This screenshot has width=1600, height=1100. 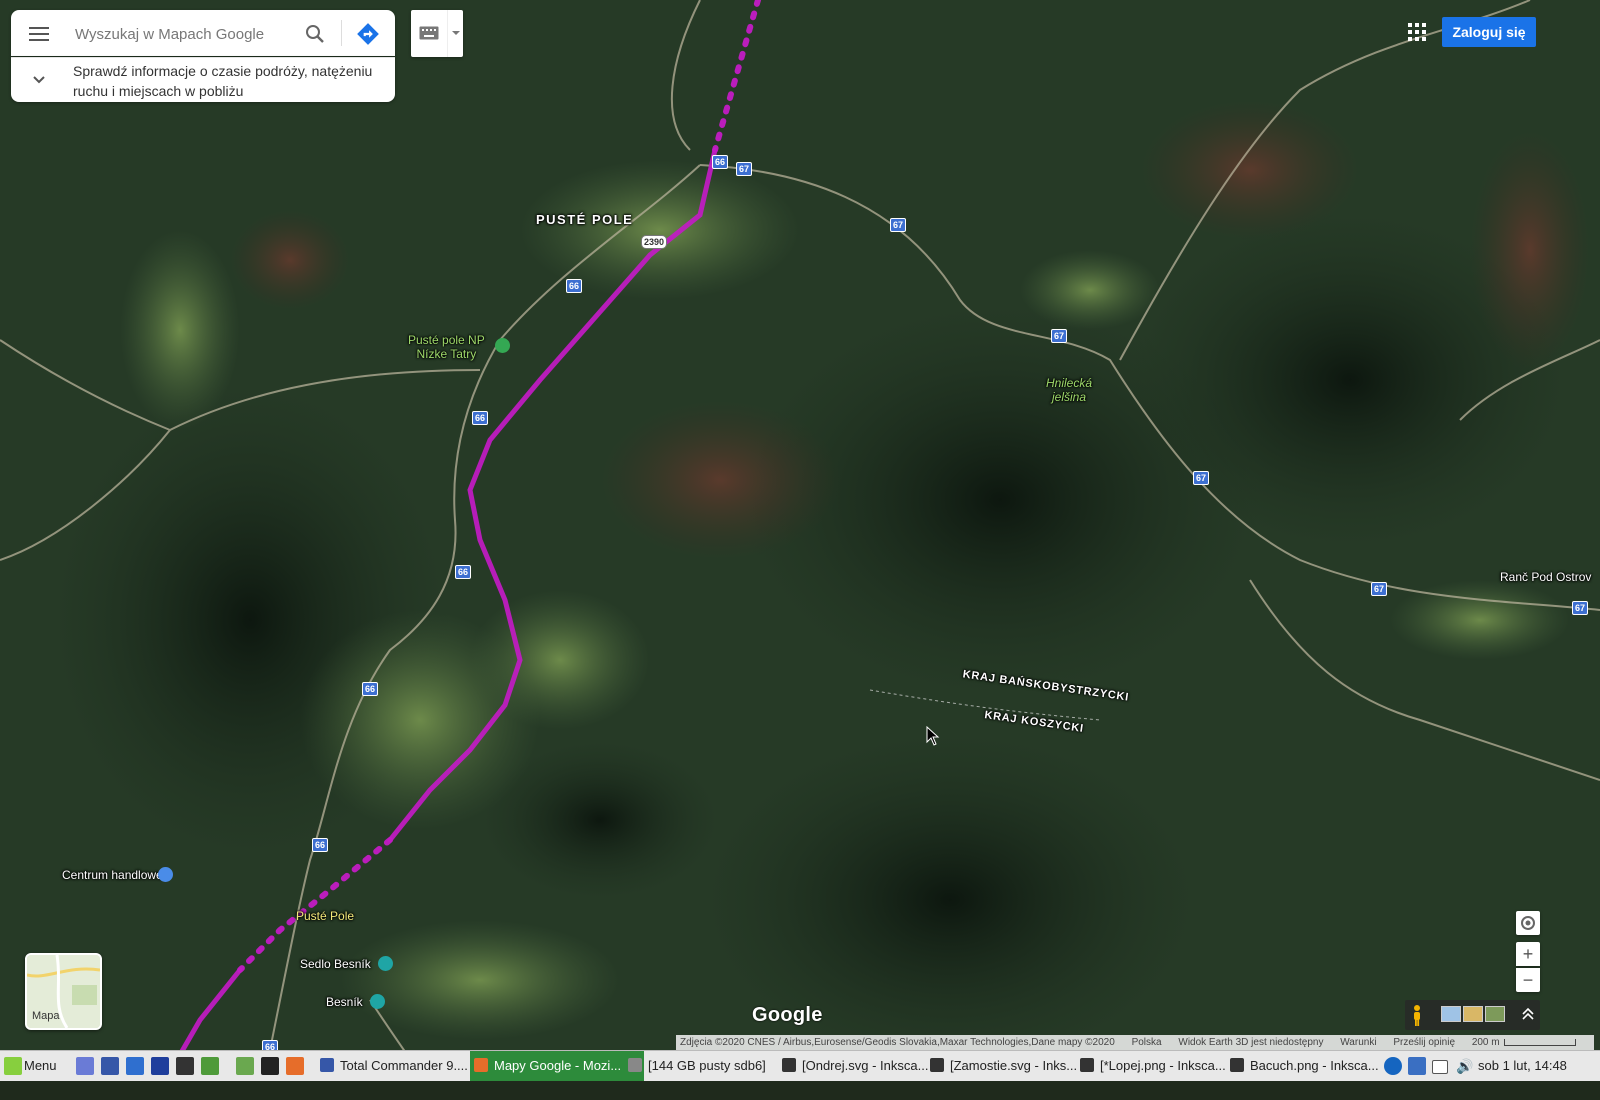 I want to click on mint-logo-icon, so click(x=13, y=1066).